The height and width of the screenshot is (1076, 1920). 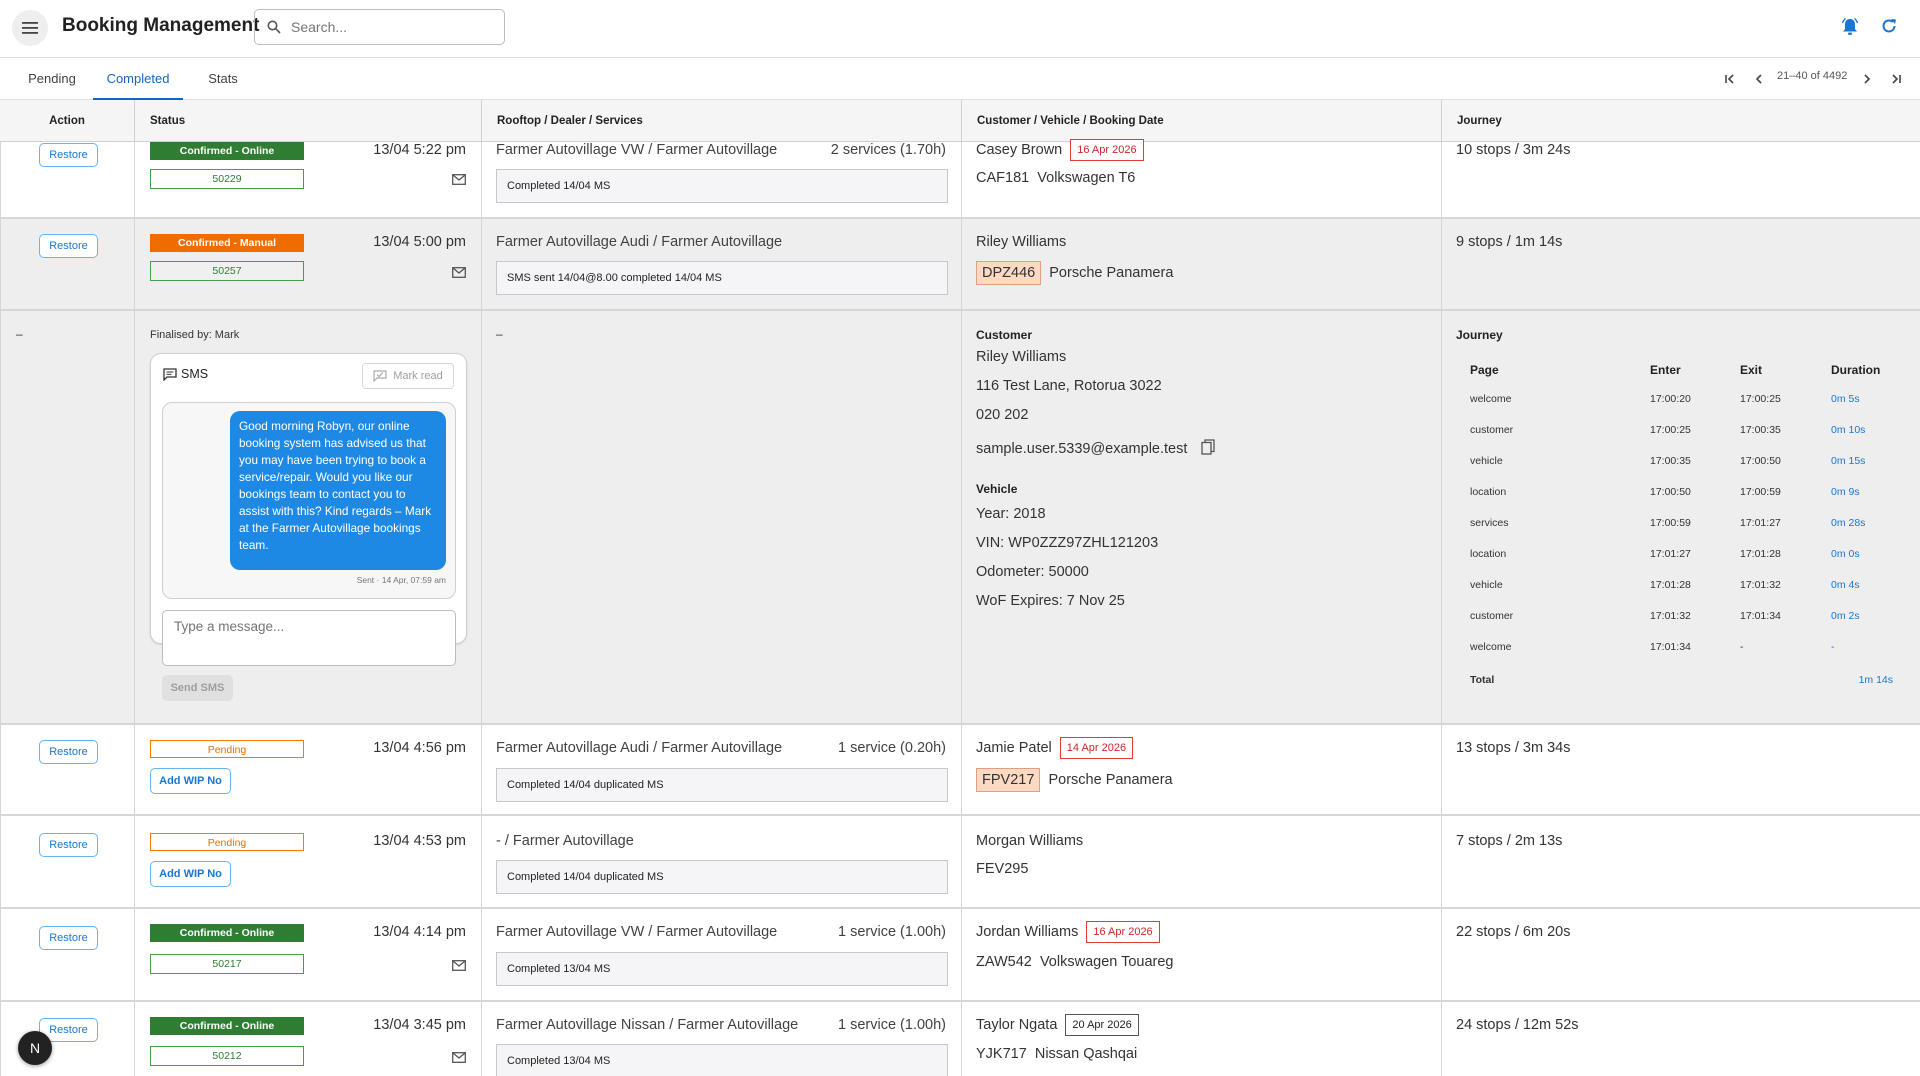 I want to click on mark-read-button: Mark read, so click(x=408, y=376).